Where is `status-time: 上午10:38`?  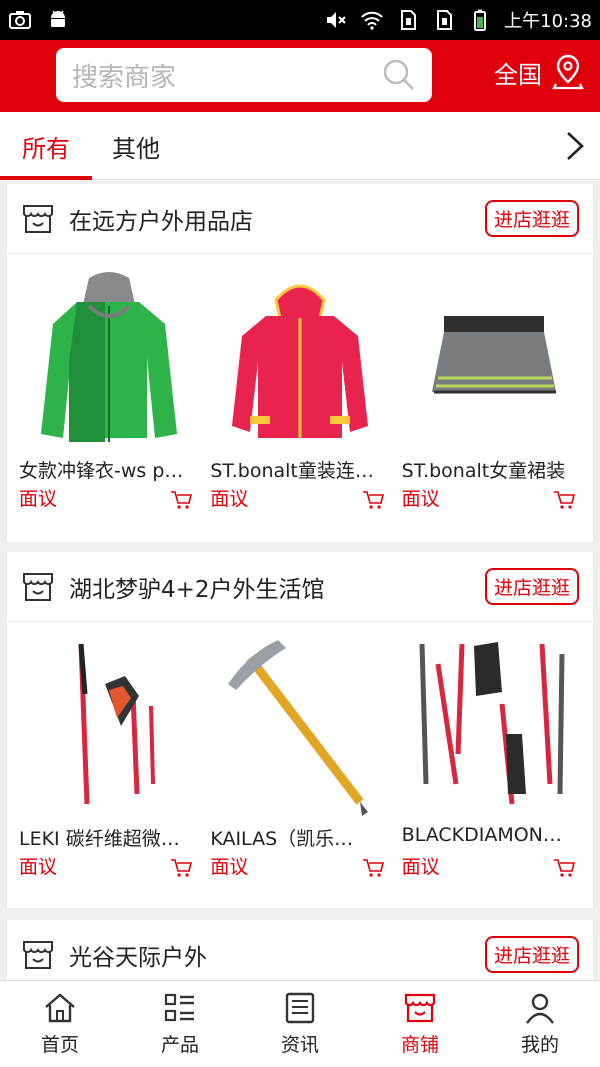
status-time: 上午10:38 is located at coordinates (548, 21).